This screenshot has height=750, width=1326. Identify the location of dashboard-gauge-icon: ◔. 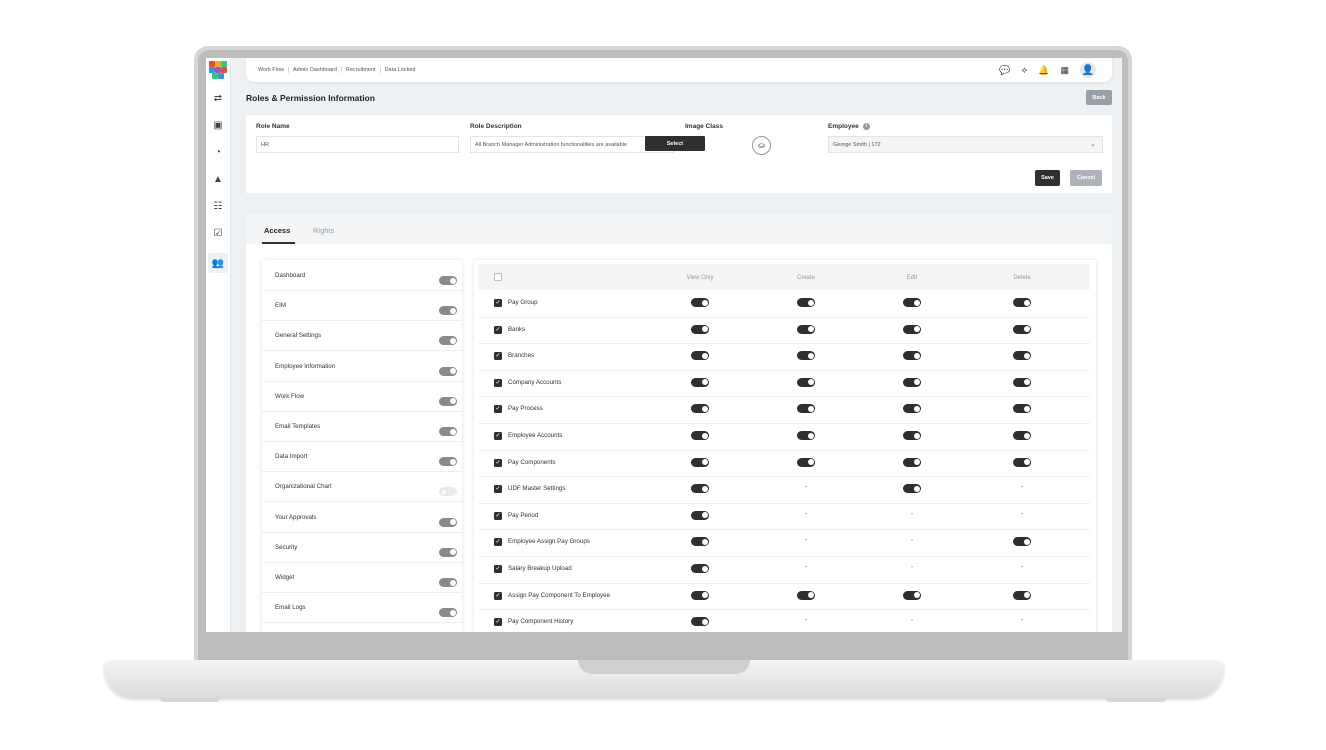
(218, 152).